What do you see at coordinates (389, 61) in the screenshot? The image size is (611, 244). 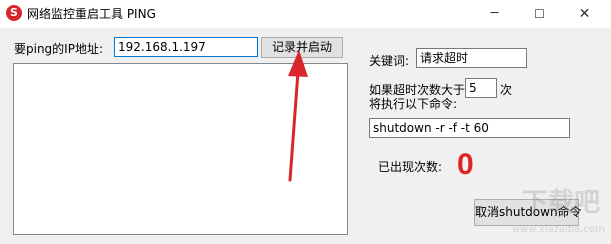 I see `keyword-label: 关键词:` at bounding box center [389, 61].